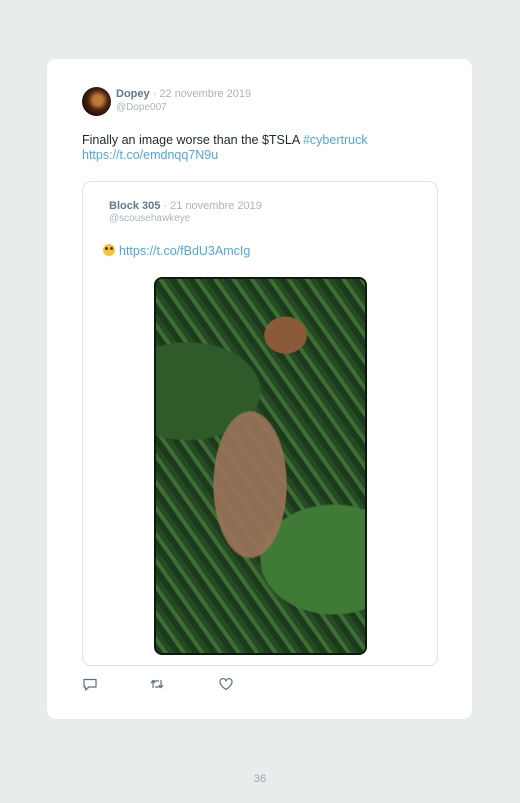 This screenshot has width=520, height=803. What do you see at coordinates (182, 684) in the screenshot?
I see `tweet-actions` at bounding box center [182, 684].